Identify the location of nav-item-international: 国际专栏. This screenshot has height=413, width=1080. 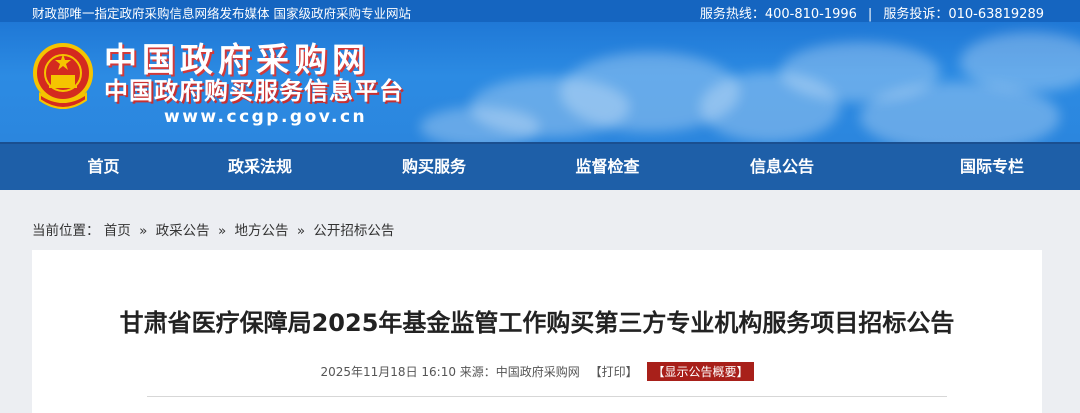
(992, 167).